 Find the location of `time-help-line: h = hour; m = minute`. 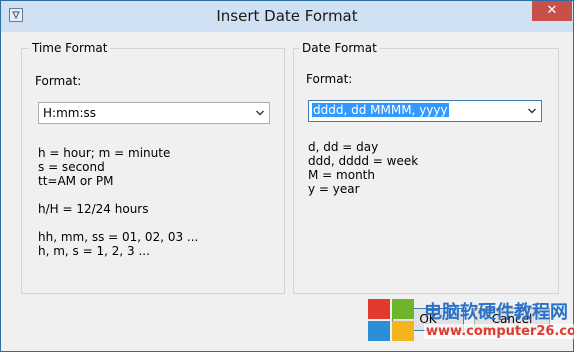

time-help-line: h = hour; m = minute is located at coordinates (104, 153).